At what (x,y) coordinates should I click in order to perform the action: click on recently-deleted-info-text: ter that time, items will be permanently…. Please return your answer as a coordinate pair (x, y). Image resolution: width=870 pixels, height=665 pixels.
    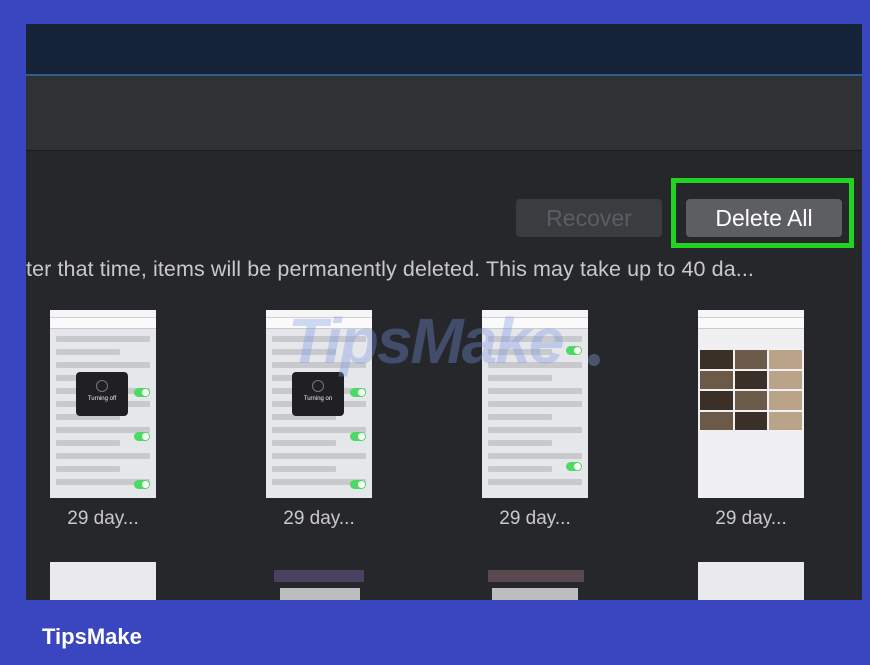
    Looking at the image, I should click on (390, 269).